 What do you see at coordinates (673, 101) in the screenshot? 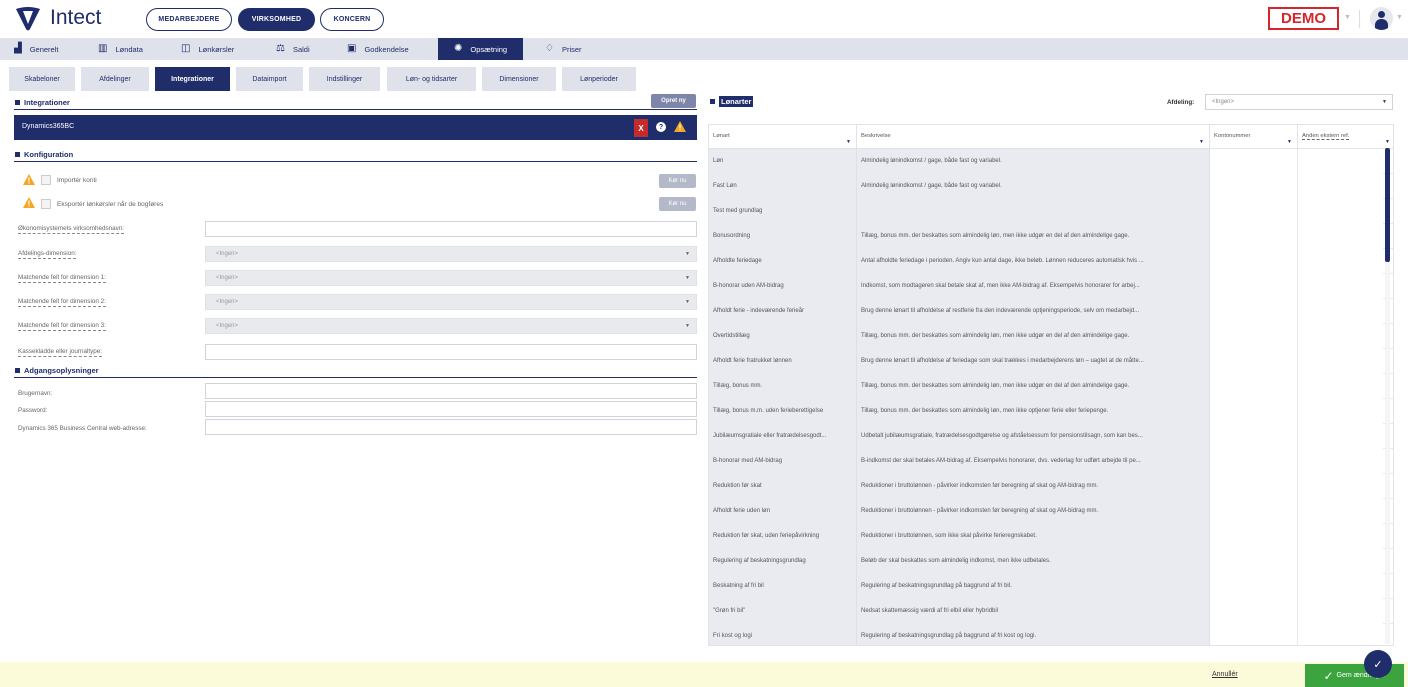
I see `create-integration-button: Opret ny` at bounding box center [673, 101].